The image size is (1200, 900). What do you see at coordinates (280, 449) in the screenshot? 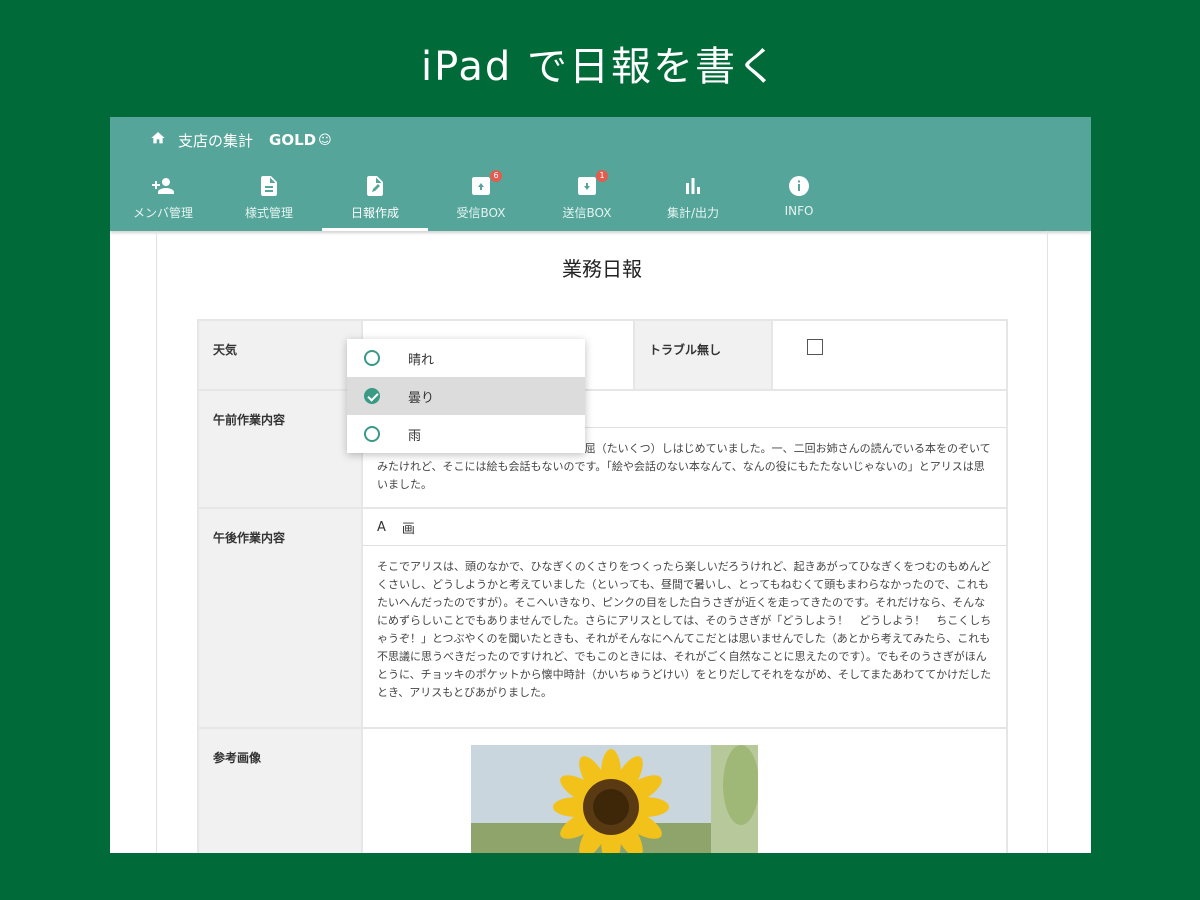
I see `morning-label: 午前作業内容` at bounding box center [280, 449].